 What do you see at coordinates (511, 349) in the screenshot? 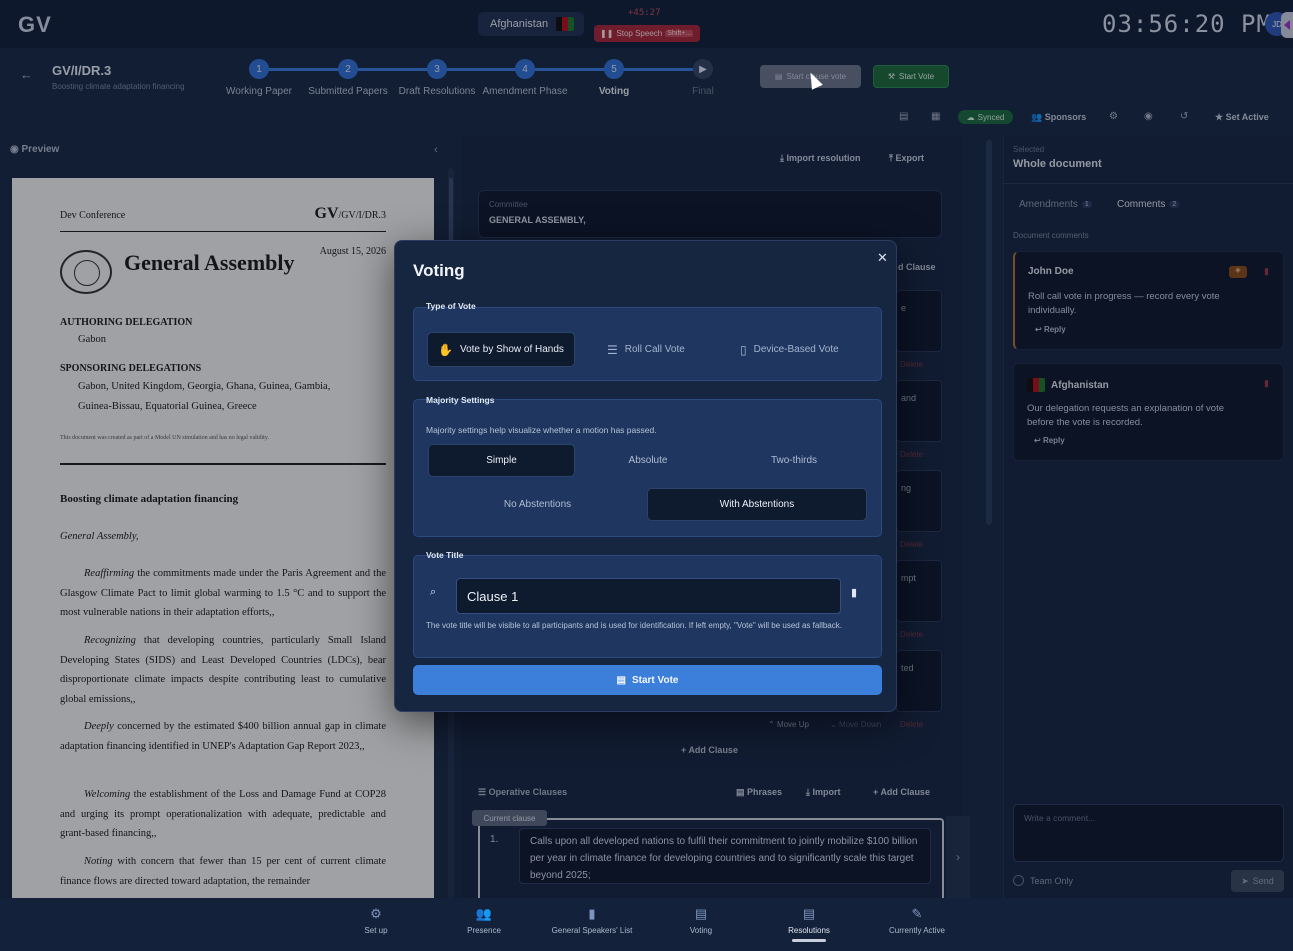
I see `vote-type-label: Vote by Show of Hands` at bounding box center [511, 349].